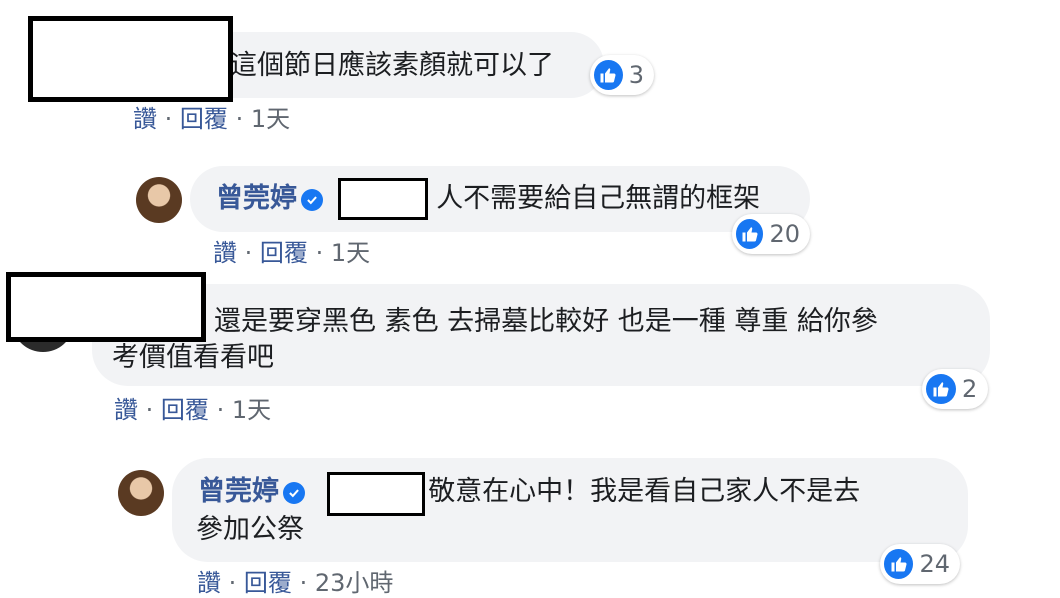 The width and height of the screenshot is (1060, 598). I want to click on comment-text: 這個節日應該素顏就可以了, so click(392, 65).